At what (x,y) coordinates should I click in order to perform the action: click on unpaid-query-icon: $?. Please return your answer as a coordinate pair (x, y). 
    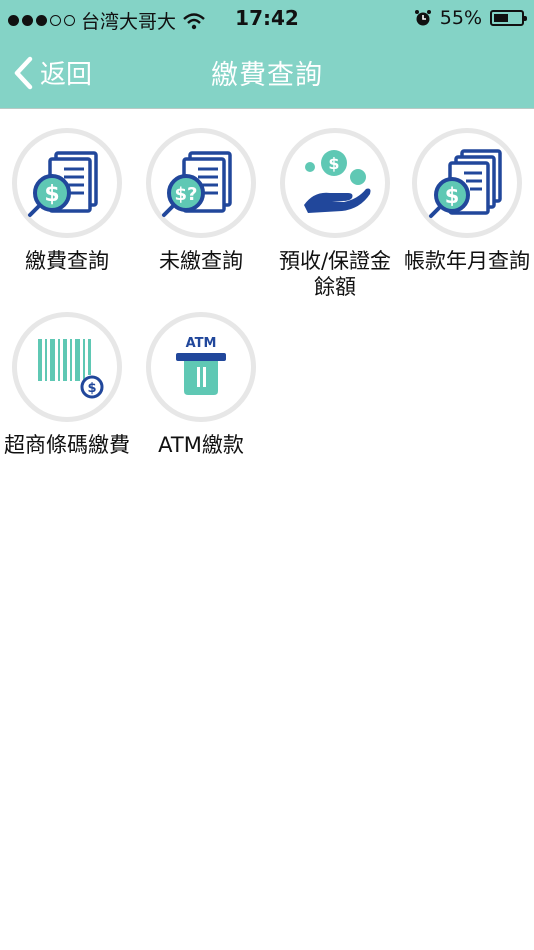
    Looking at the image, I should click on (197, 184).